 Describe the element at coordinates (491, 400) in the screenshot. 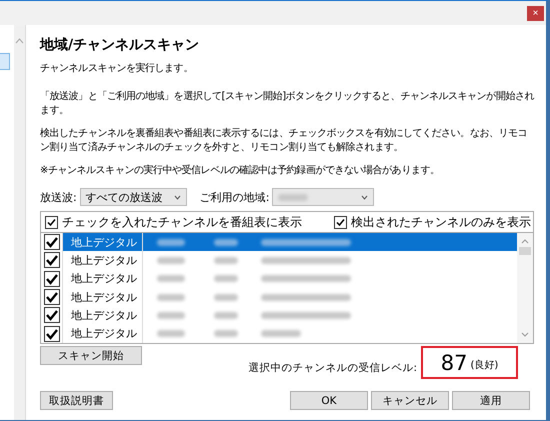

I see `dialog-button: 適用` at that location.